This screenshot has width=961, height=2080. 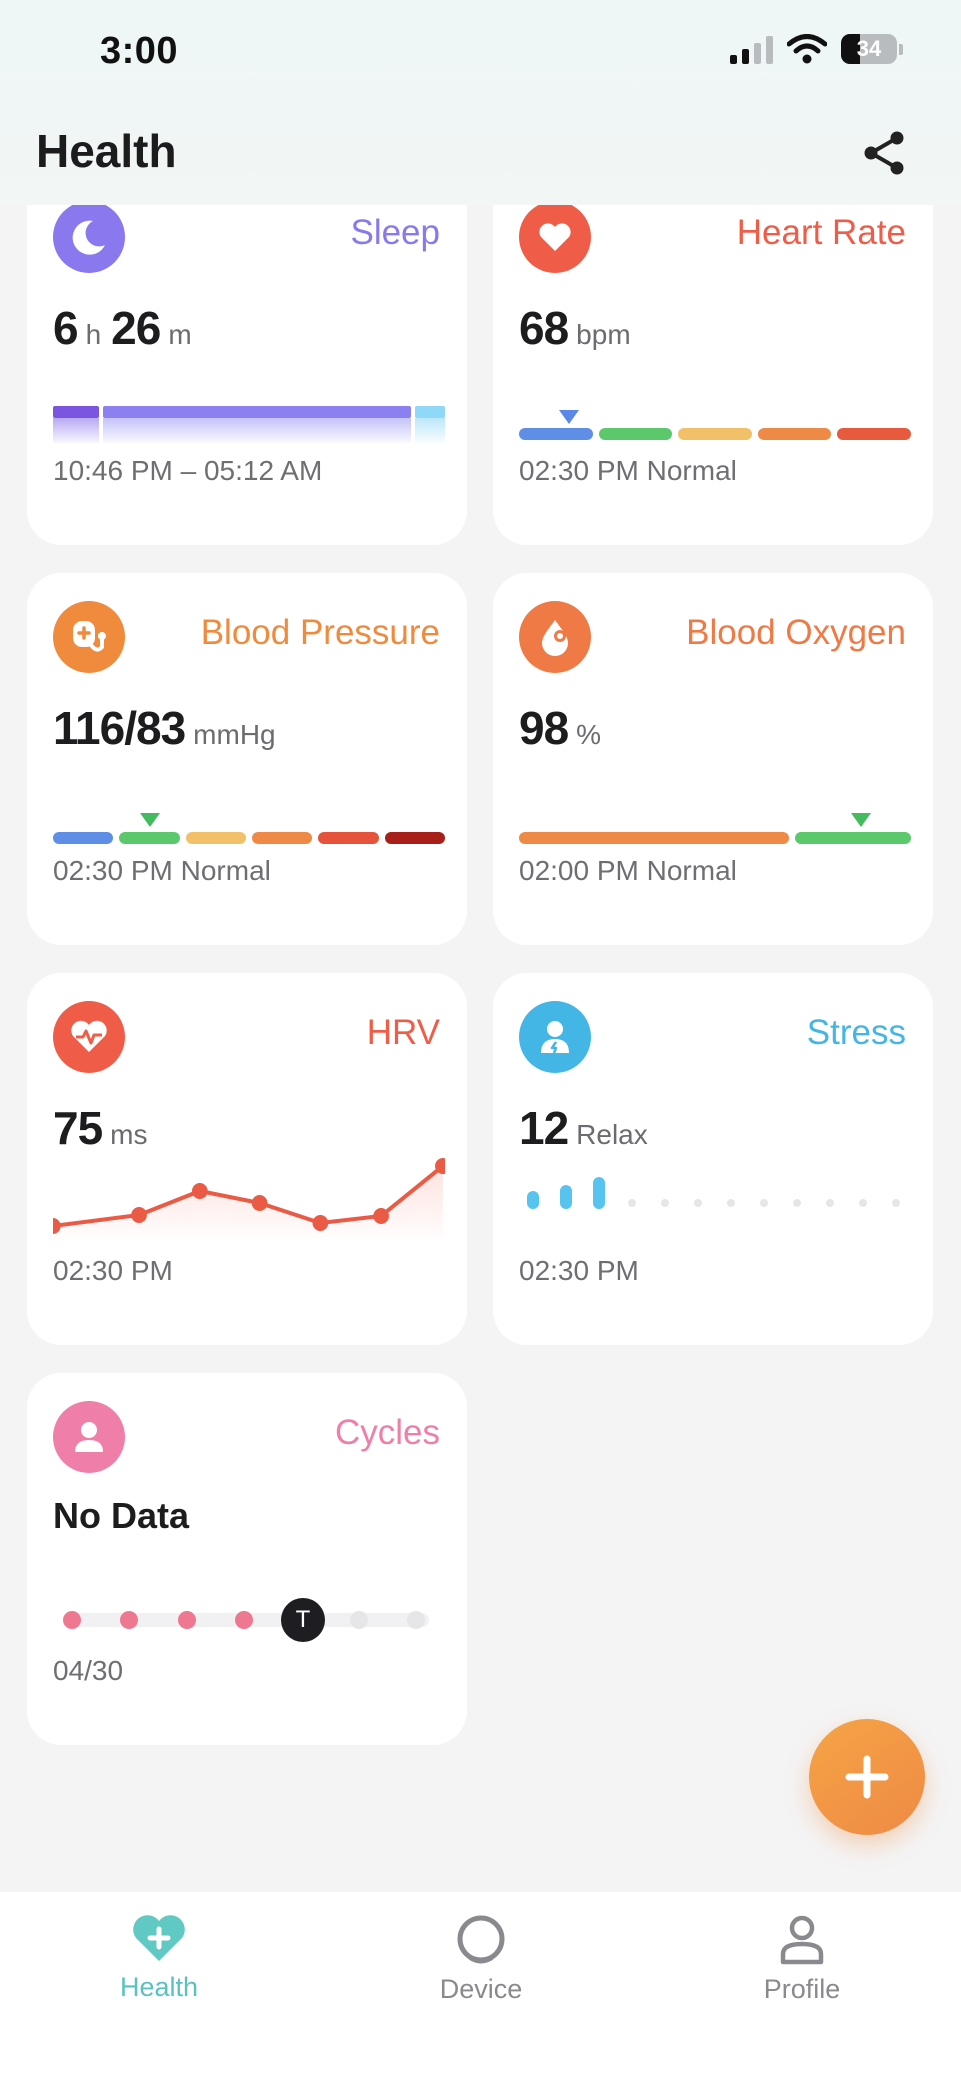 I want to click on heartbeat-icon, so click(x=89, y=1037).